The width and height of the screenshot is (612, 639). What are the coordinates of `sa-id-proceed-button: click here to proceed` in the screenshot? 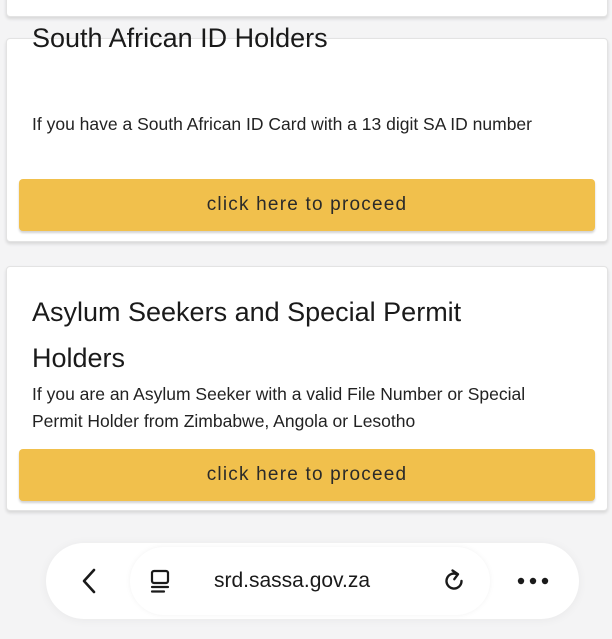 It's located at (307, 205).